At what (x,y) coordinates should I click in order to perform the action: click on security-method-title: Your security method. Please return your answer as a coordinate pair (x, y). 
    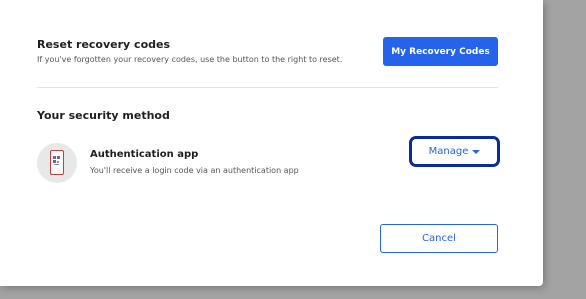
    Looking at the image, I should click on (103, 115).